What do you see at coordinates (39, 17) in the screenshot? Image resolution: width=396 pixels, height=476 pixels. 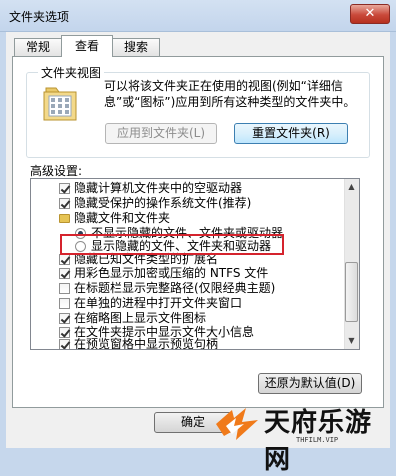 I see `window-title: 文件夹选项` at bounding box center [39, 17].